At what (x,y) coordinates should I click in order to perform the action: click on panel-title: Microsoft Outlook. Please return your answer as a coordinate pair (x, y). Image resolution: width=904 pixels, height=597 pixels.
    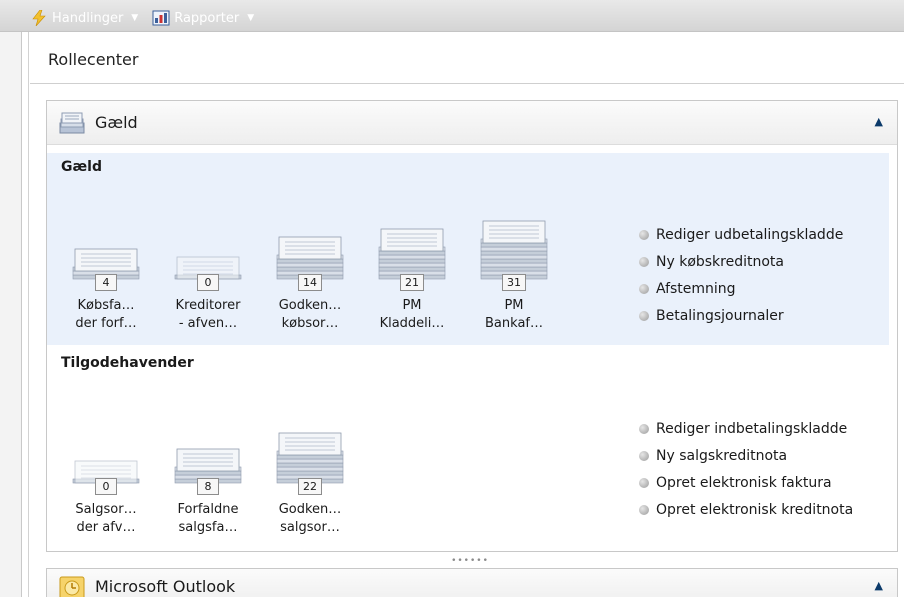
    Looking at the image, I should click on (165, 586).